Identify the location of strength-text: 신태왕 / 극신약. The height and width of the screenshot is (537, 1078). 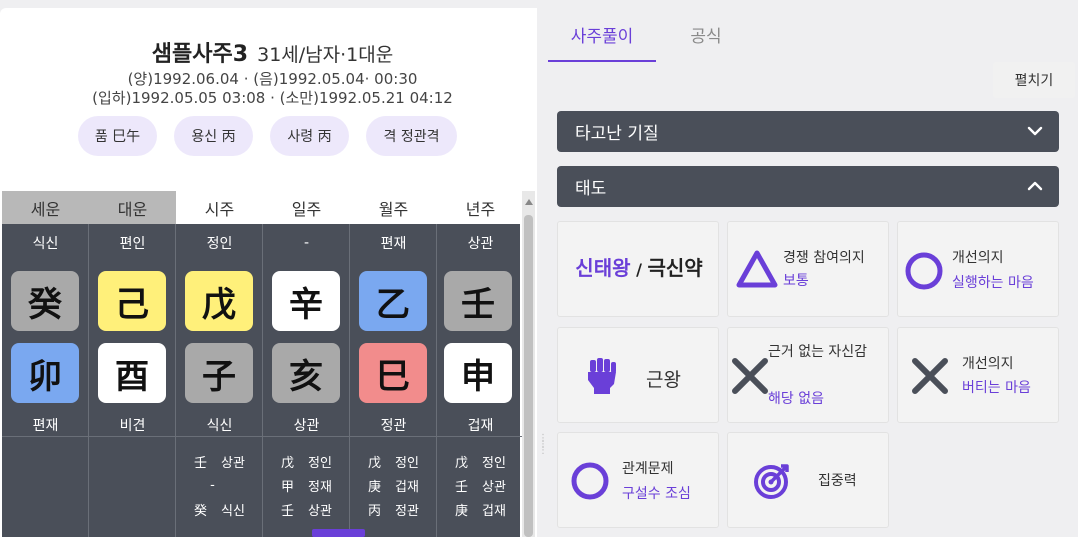
(639, 266).